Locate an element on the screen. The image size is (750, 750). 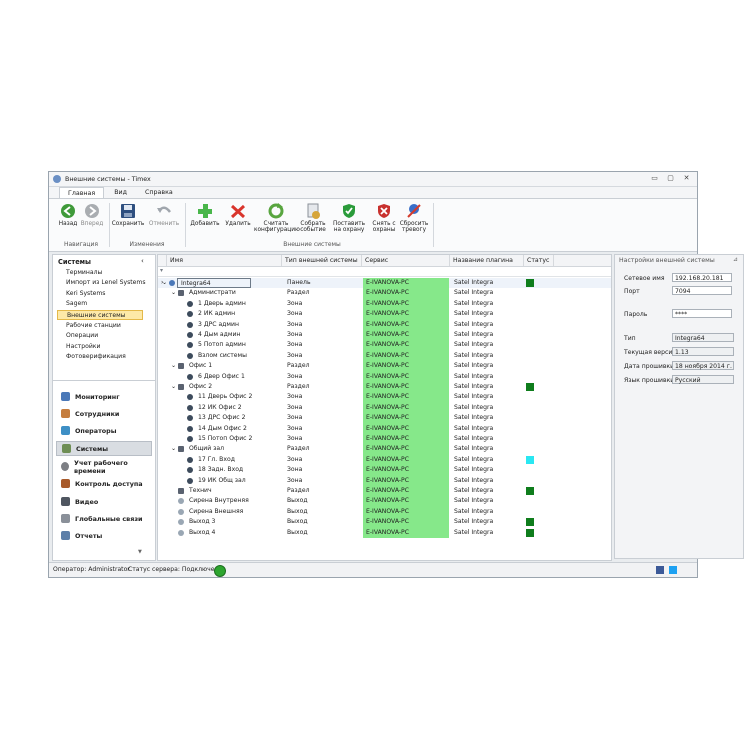
cell-name: Взлом системы is located at coordinates (222, 355).